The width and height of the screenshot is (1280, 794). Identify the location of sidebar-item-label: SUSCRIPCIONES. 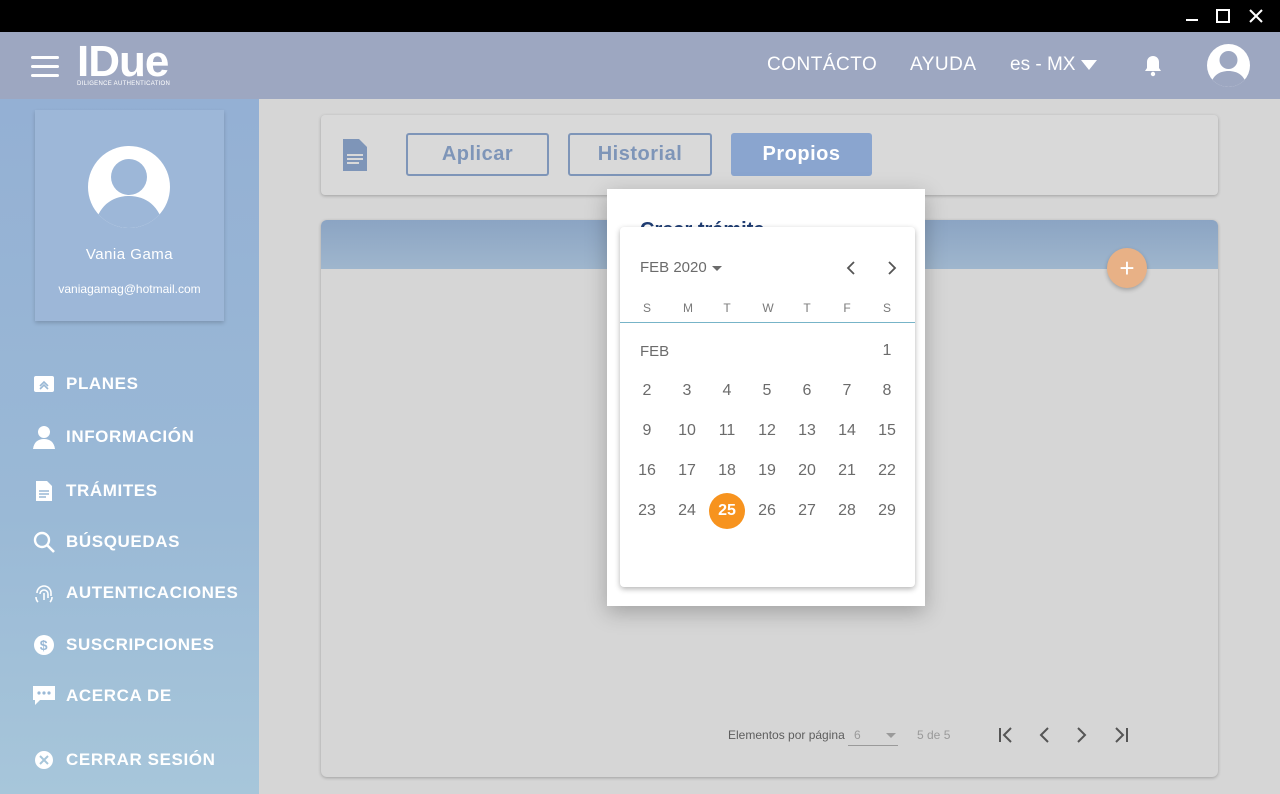
(140, 644).